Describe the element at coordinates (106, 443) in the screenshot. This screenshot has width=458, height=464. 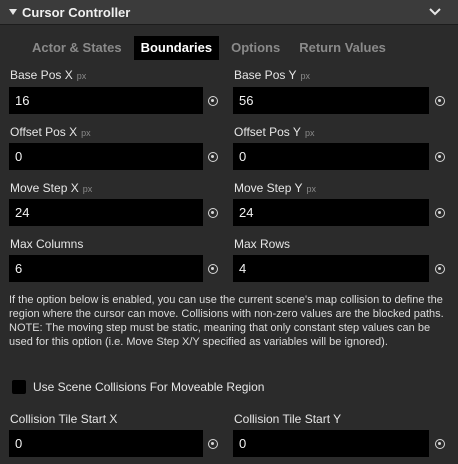
I see `collision-tile-start-x-input: 0` at that location.